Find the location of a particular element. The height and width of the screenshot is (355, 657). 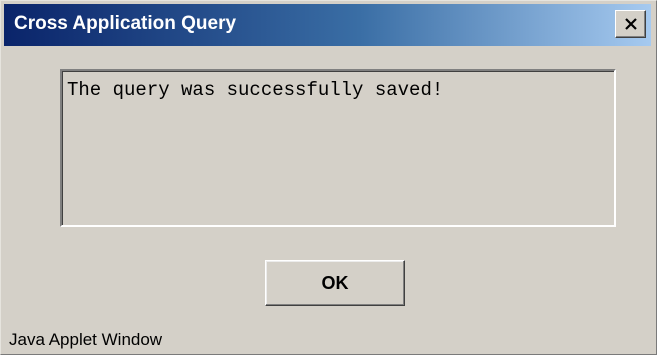

title-bar: Cross Application Query is located at coordinates (327, 25).